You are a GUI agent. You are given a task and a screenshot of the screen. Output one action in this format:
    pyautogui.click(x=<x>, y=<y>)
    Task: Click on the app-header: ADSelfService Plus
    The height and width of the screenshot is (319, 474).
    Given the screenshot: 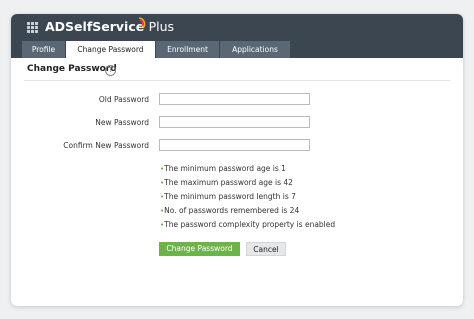 What is the action you would take?
    pyautogui.click(x=237, y=27)
    